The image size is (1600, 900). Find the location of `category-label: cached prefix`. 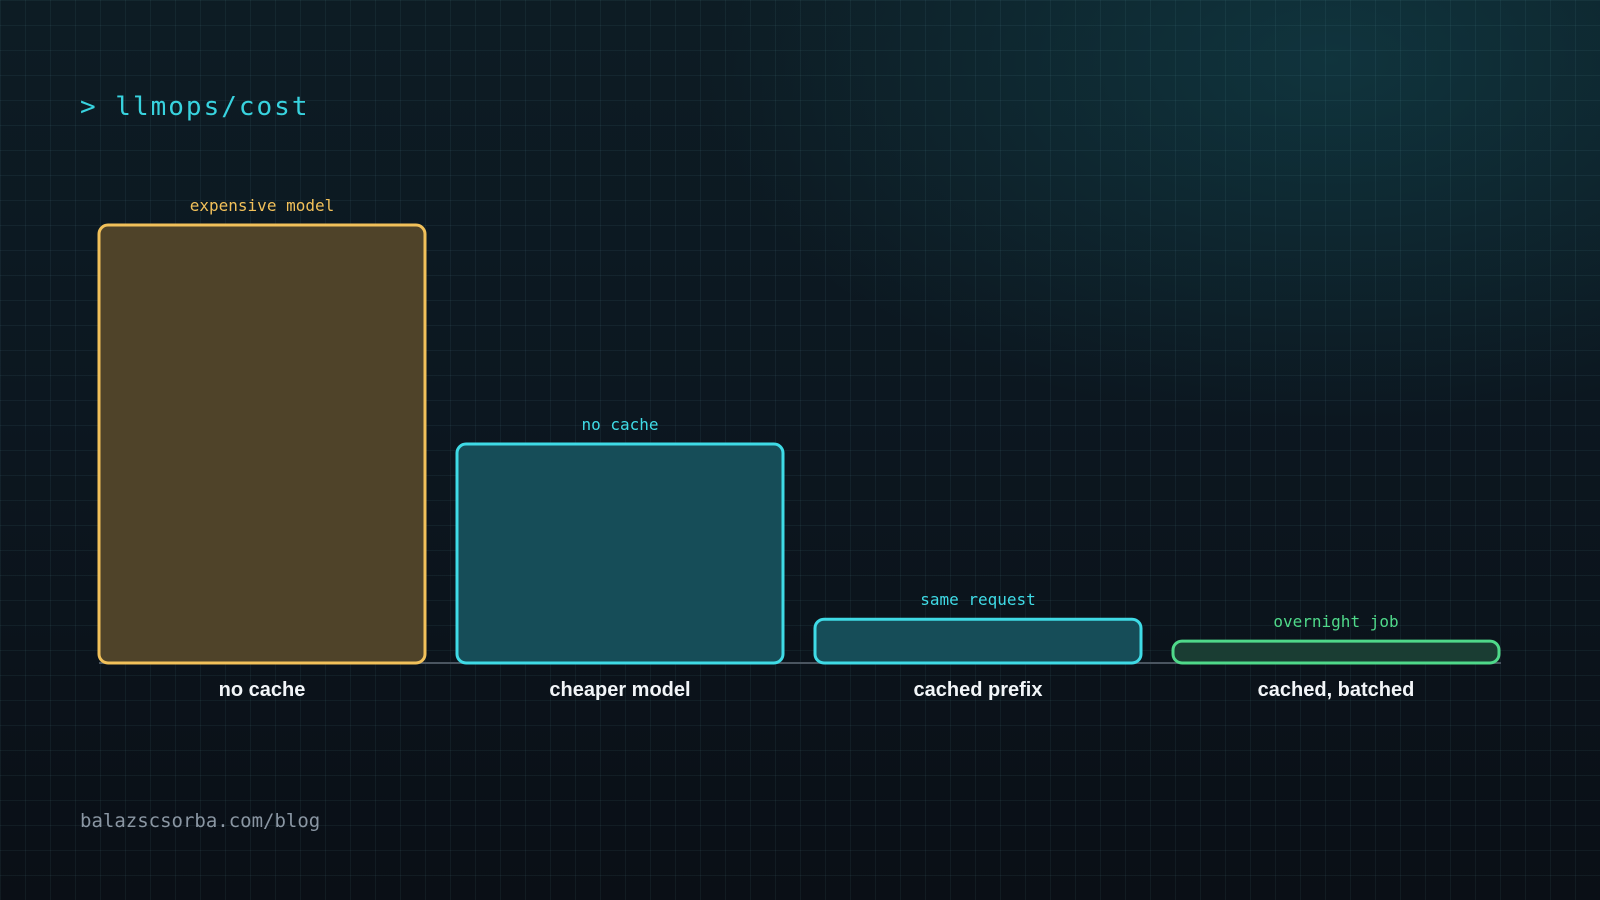

category-label: cached prefix is located at coordinates (978, 690).